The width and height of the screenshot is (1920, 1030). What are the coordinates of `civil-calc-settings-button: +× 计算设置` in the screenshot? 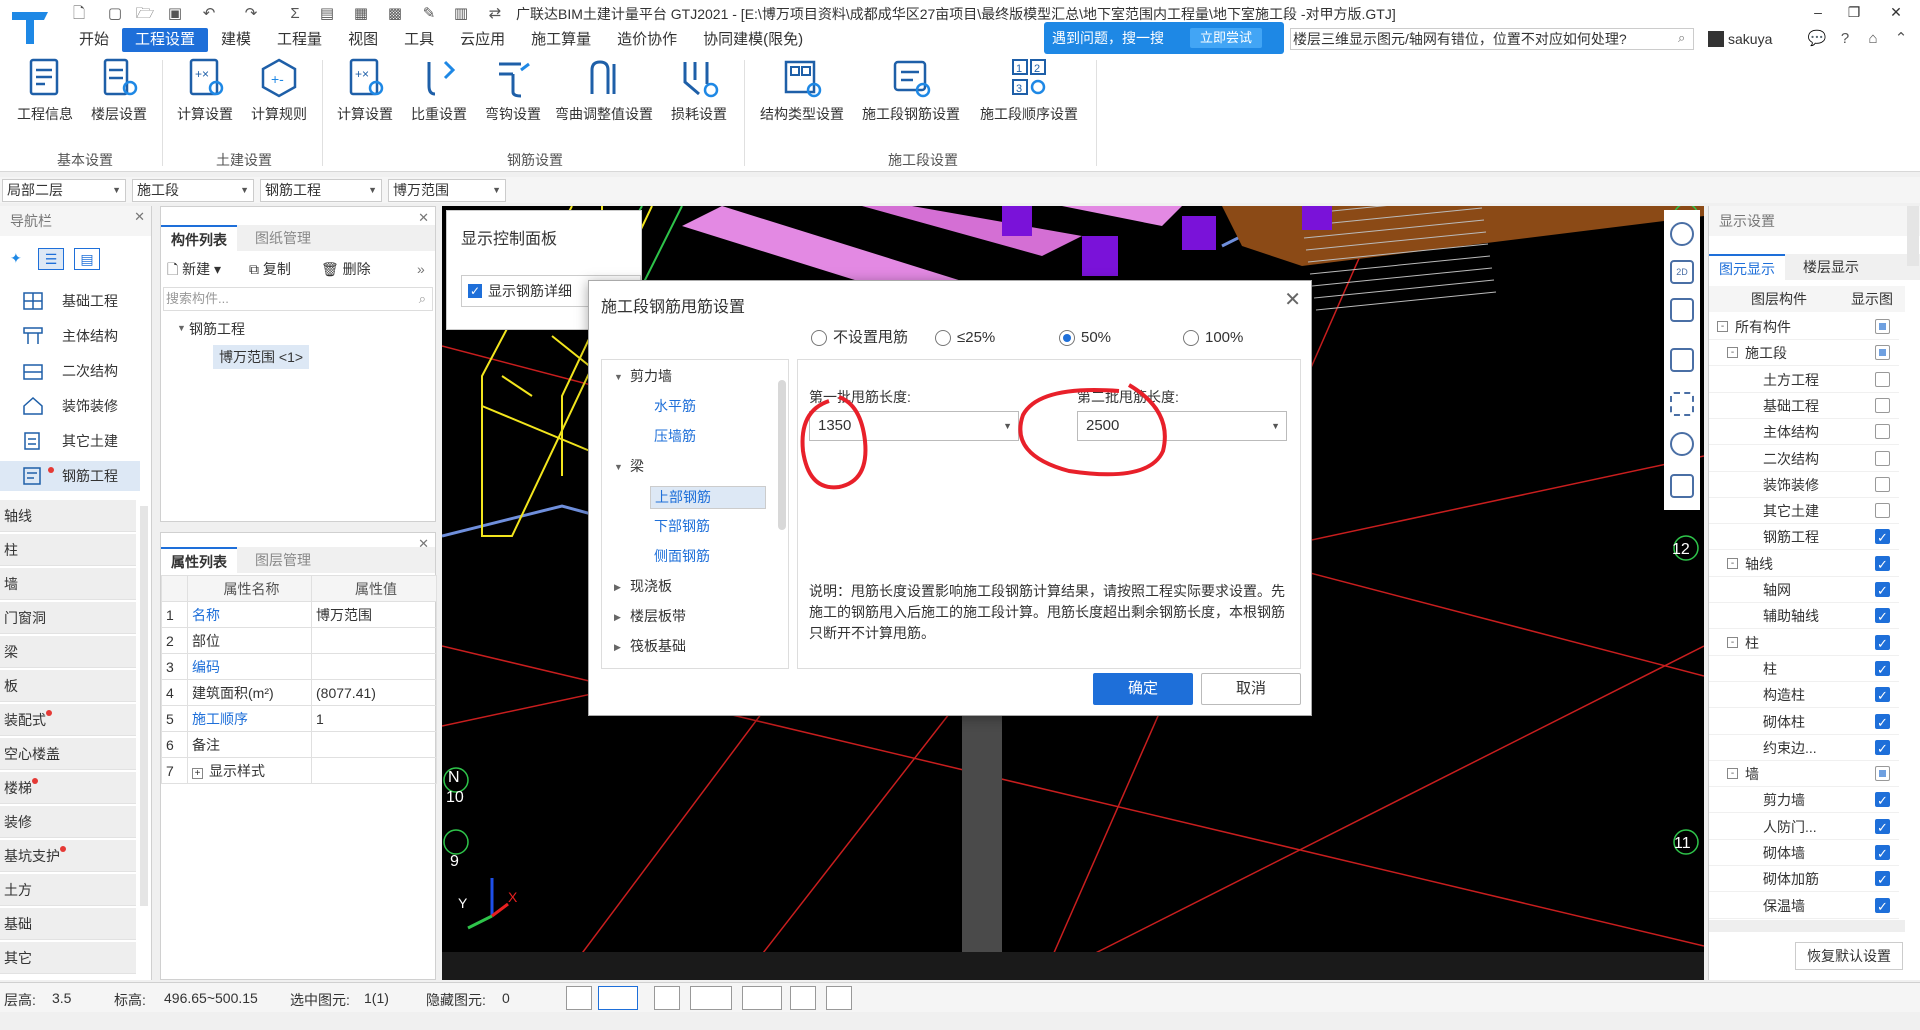 It's located at (205, 90).